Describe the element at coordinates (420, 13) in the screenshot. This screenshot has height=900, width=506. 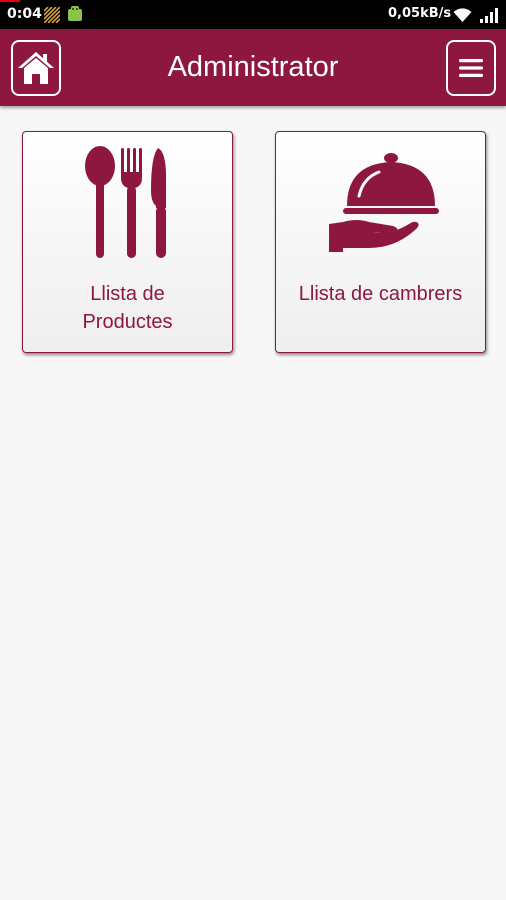
I see `network-speed: 0,05kB/s` at that location.